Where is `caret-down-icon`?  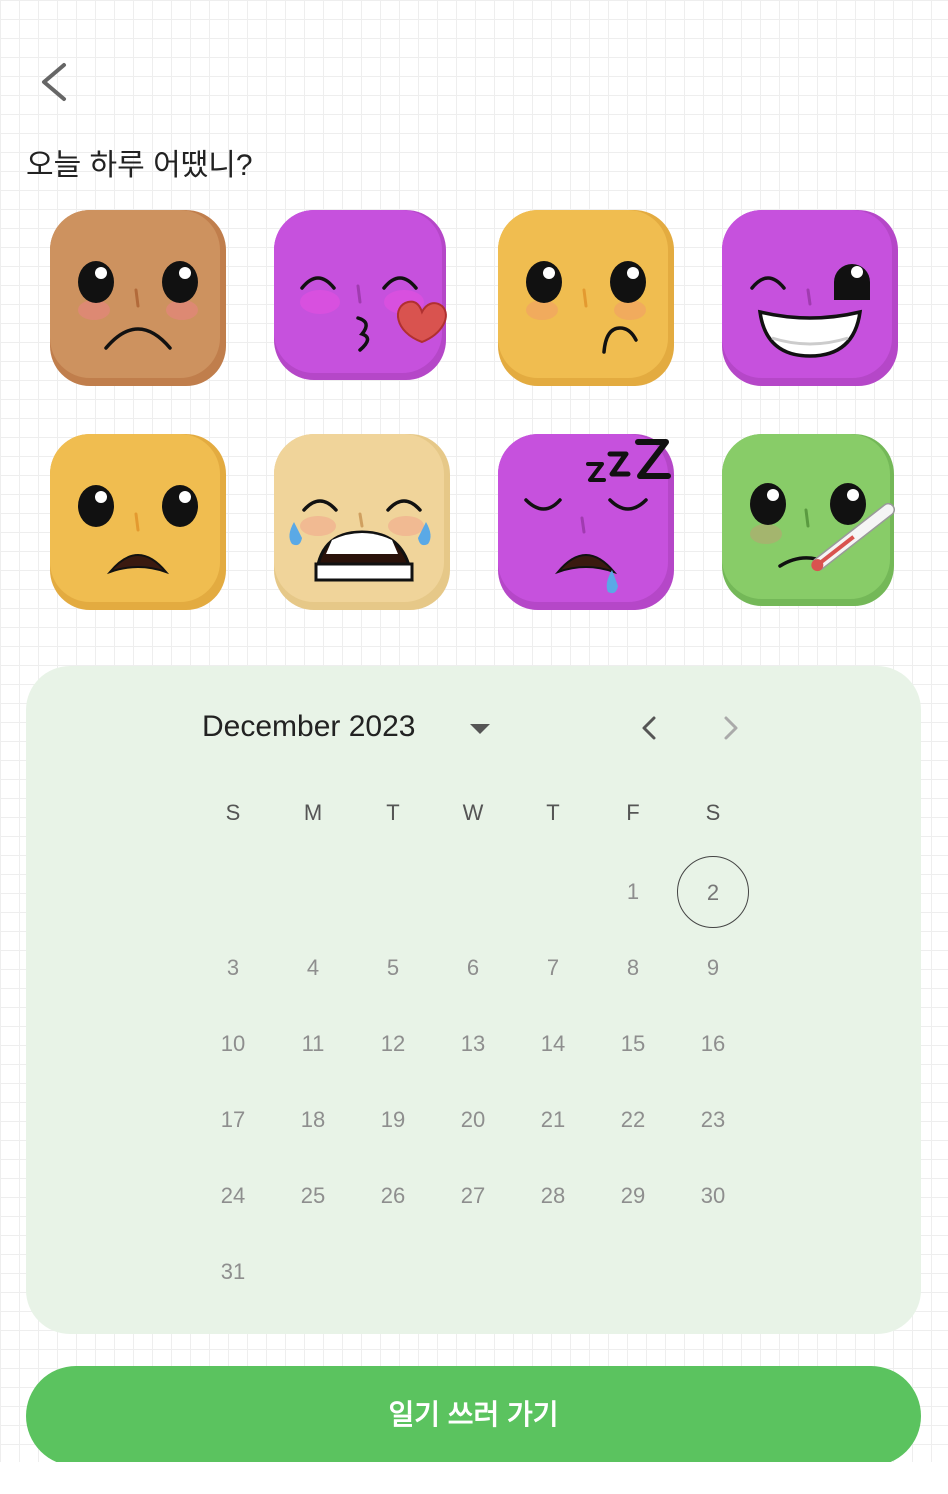
caret-down-icon is located at coordinates (480, 728).